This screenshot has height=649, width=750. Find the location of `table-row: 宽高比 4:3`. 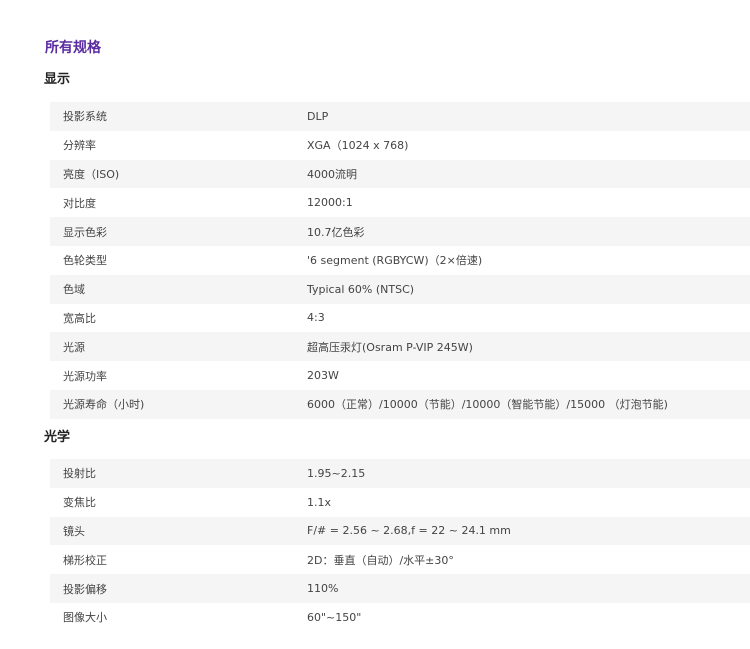

table-row: 宽高比 4:3 is located at coordinates (400, 318).